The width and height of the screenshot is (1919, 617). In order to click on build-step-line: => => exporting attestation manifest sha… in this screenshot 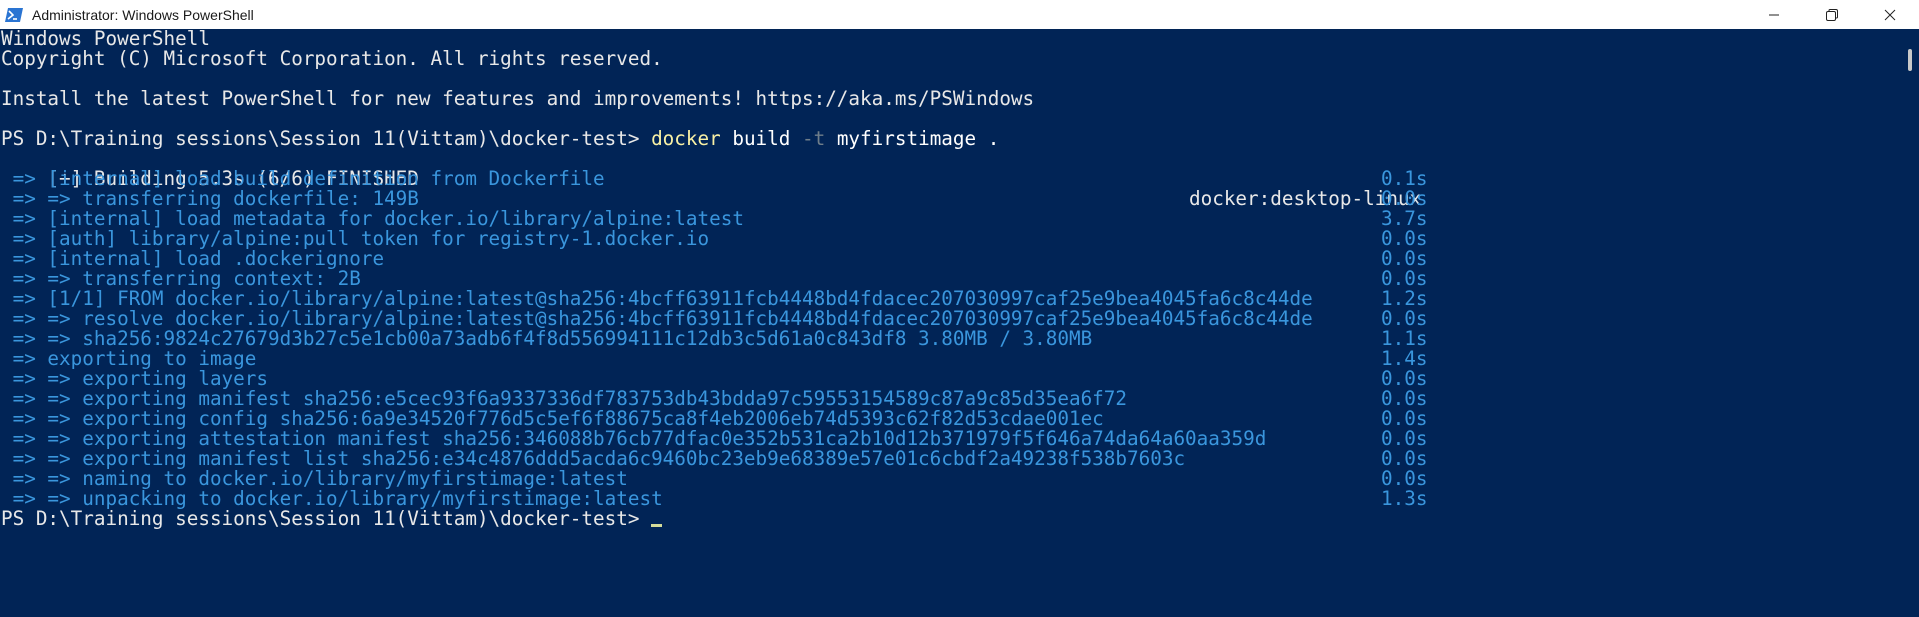, I will do `click(716, 439)`.